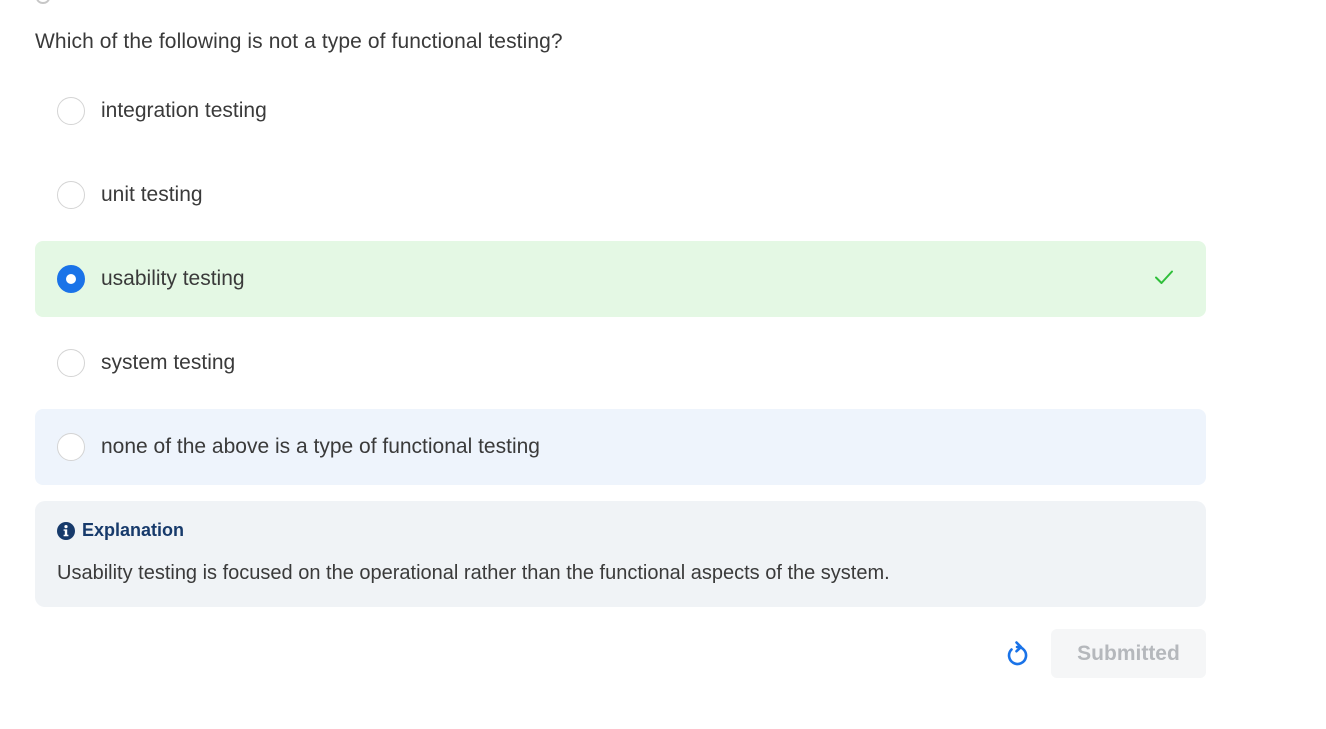 The image size is (1326, 729). What do you see at coordinates (168, 362) in the screenshot?
I see `option-label: system testing` at bounding box center [168, 362].